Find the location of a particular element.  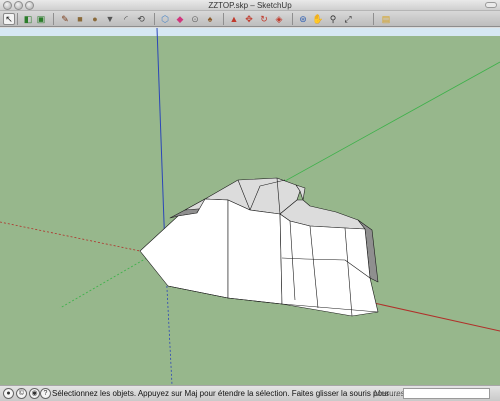

window-title: ZZTOP.skp – SketchUp is located at coordinates (250, 5).